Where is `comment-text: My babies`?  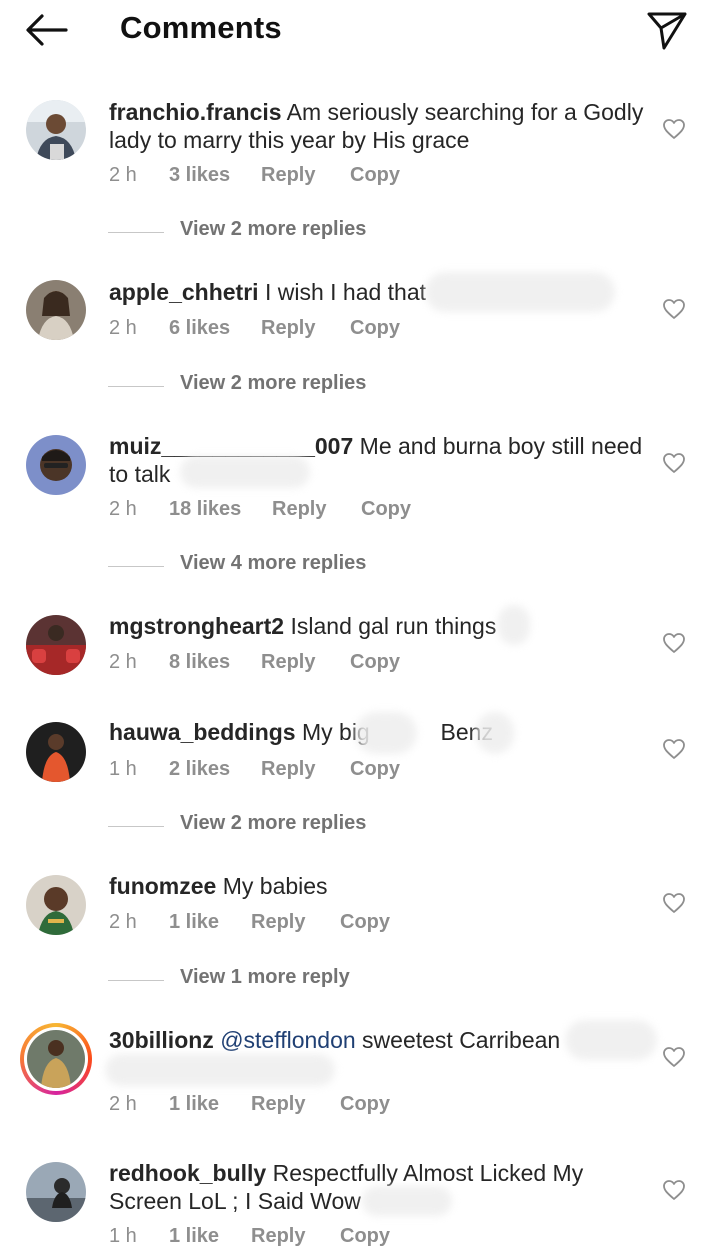
comment-text: My babies is located at coordinates (275, 886).